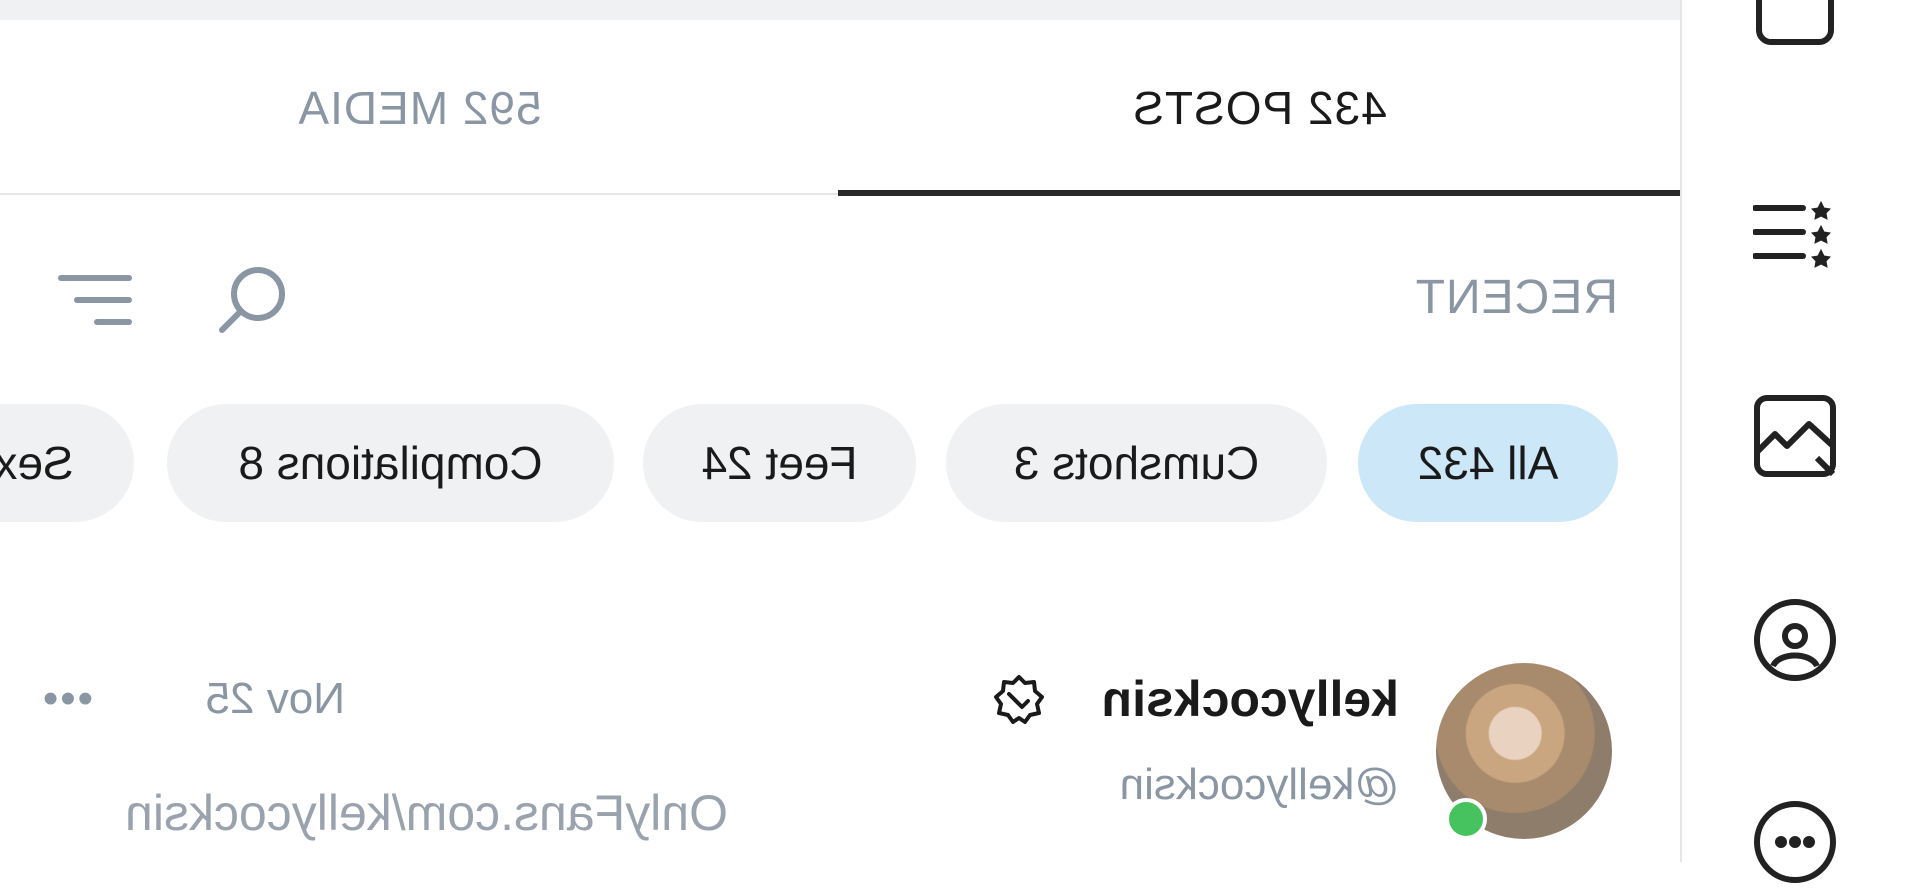 The width and height of the screenshot is (1919, 889). What do you see at coordinates (779, 463) in the screenshot?
I see `chip-feet: Feet 24` at bounding box center [779, 463].